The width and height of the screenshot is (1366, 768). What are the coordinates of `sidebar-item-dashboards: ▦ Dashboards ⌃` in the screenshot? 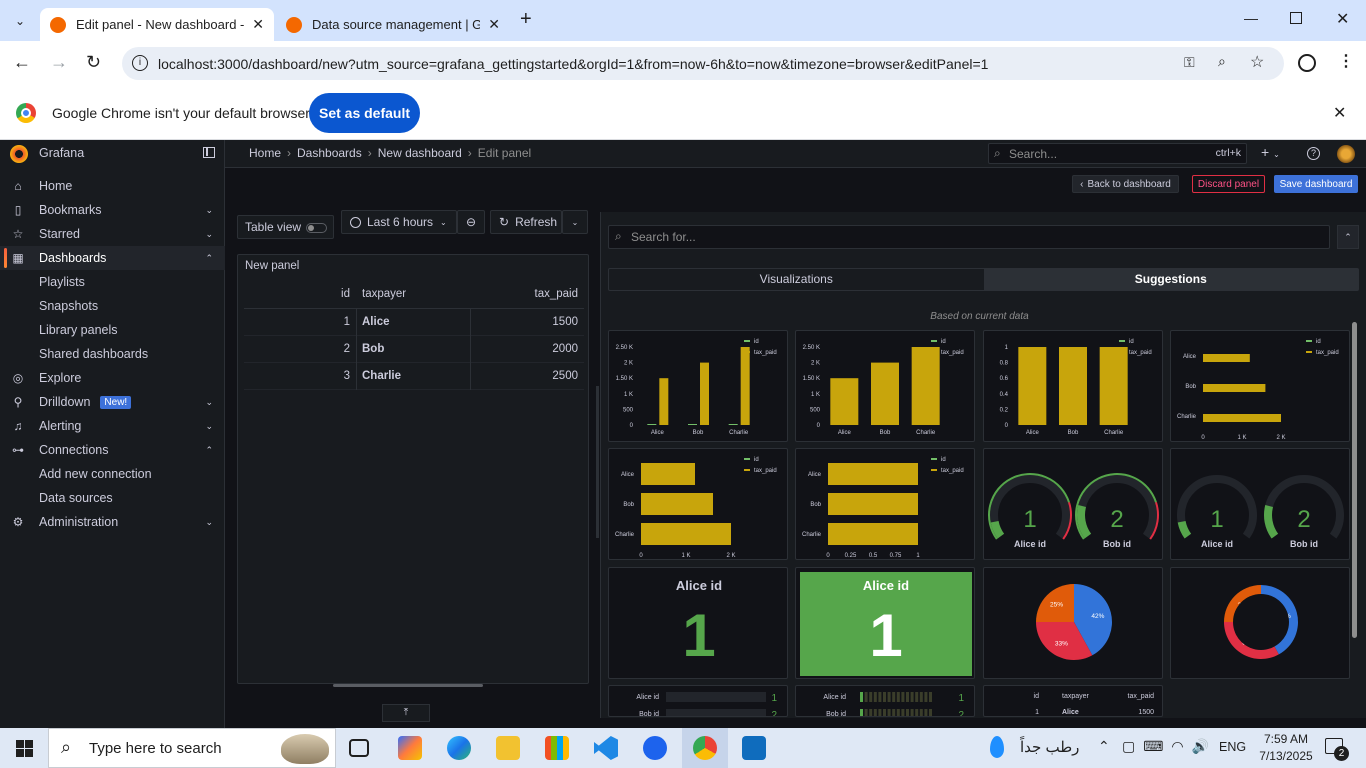 It's located at (112, 258).